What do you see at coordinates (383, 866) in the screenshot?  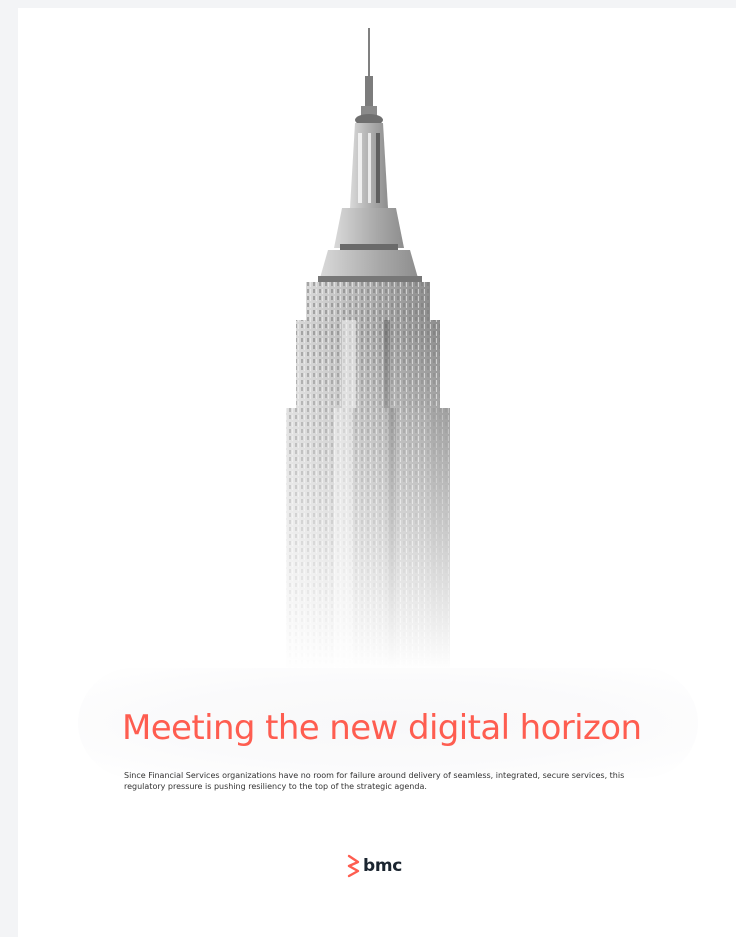 I see `logo-wordmark: bmc` at bounding box center [383, 866].